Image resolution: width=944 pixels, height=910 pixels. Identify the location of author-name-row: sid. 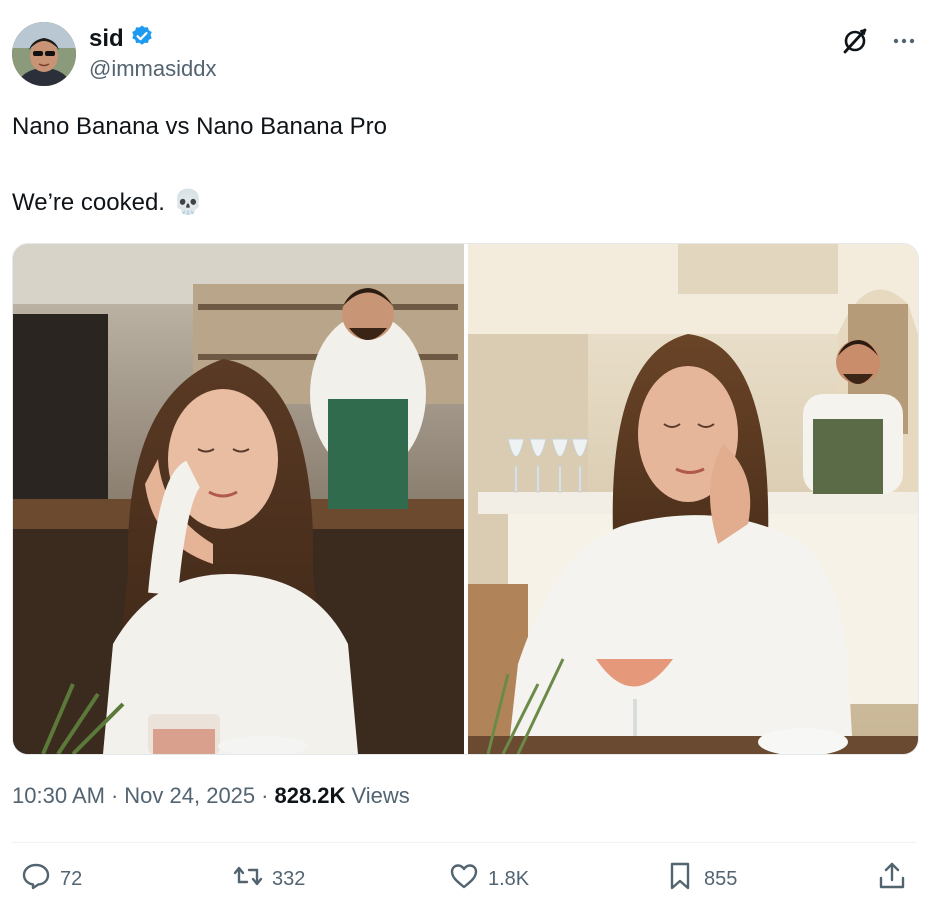
(121, 38).